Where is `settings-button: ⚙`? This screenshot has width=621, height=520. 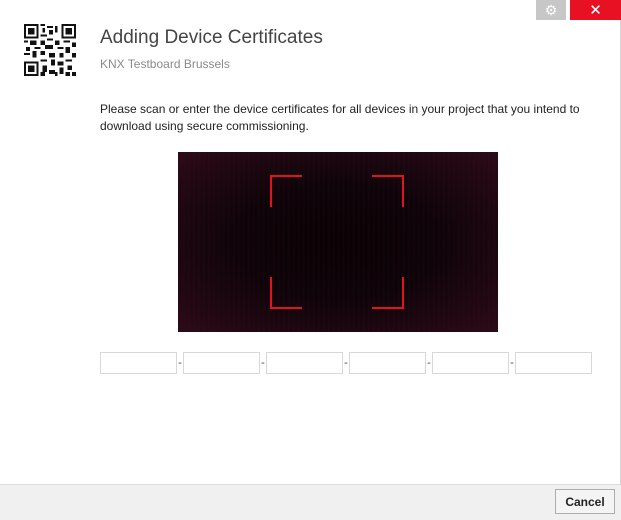 settings-button: ⚙ is located at coordinates (551, 10).